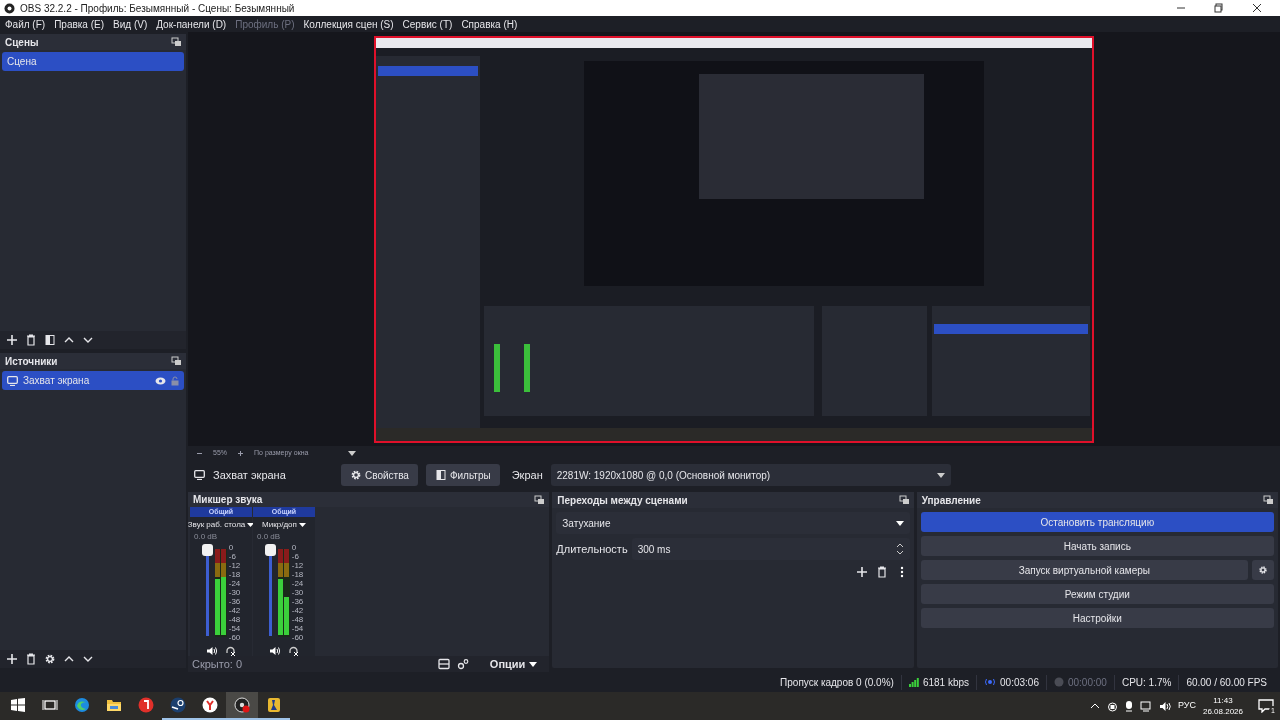 The height and width of the screenshot is (720, 1280). Describe the element at coordinates (1112, 706) in the screenshot. I see `meet-icon` at that location.